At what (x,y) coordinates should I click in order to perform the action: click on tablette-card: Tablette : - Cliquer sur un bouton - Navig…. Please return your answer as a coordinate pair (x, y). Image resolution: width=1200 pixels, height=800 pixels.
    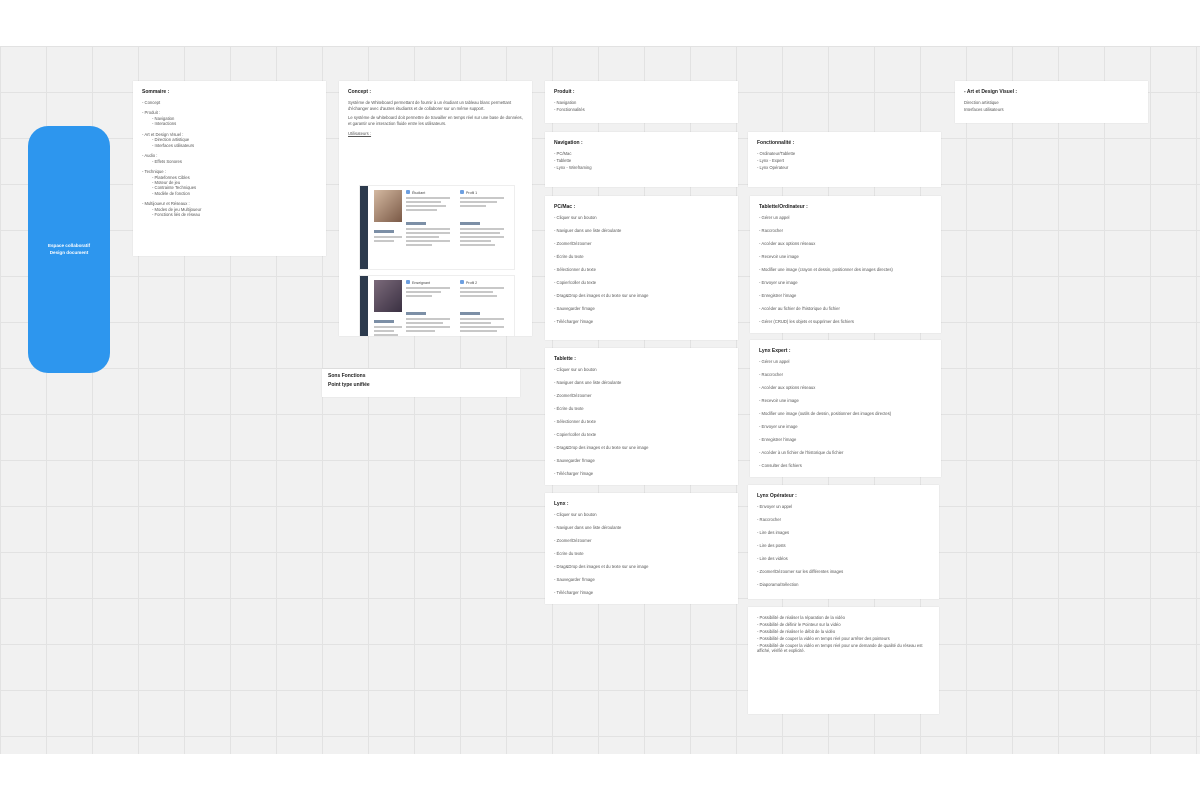
    Looking at the image, I should click on (641, 416).